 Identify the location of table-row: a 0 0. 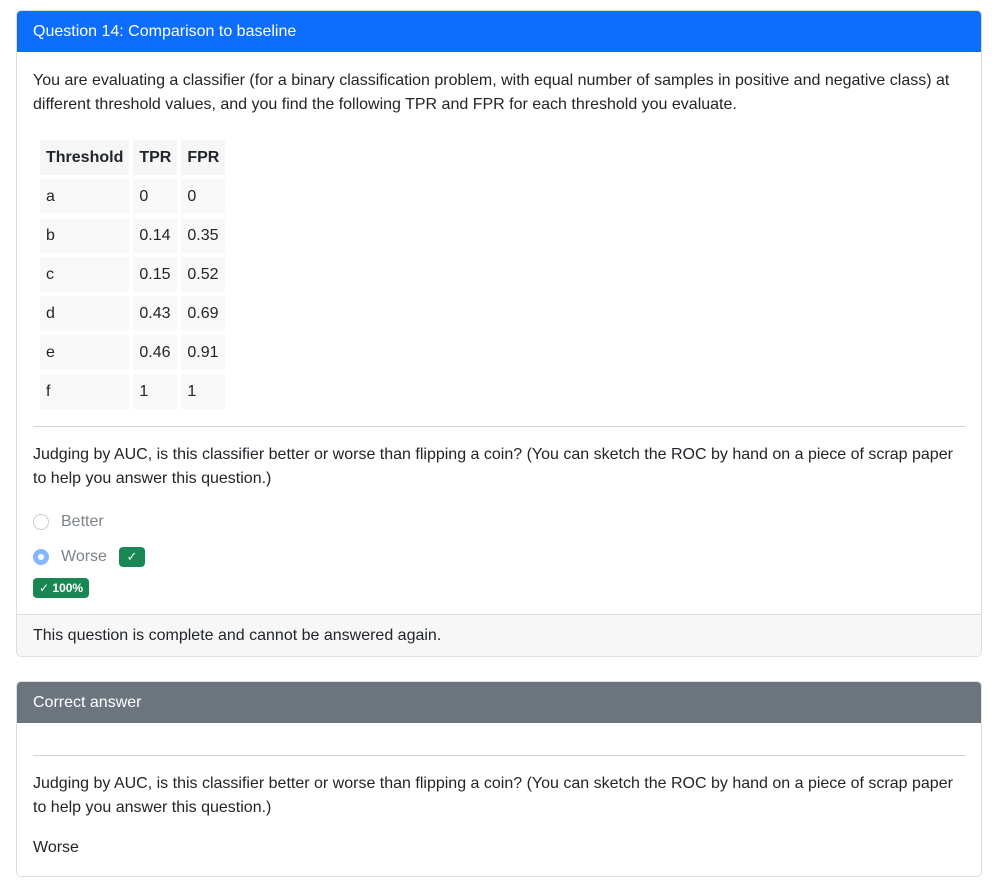
(133, 196).